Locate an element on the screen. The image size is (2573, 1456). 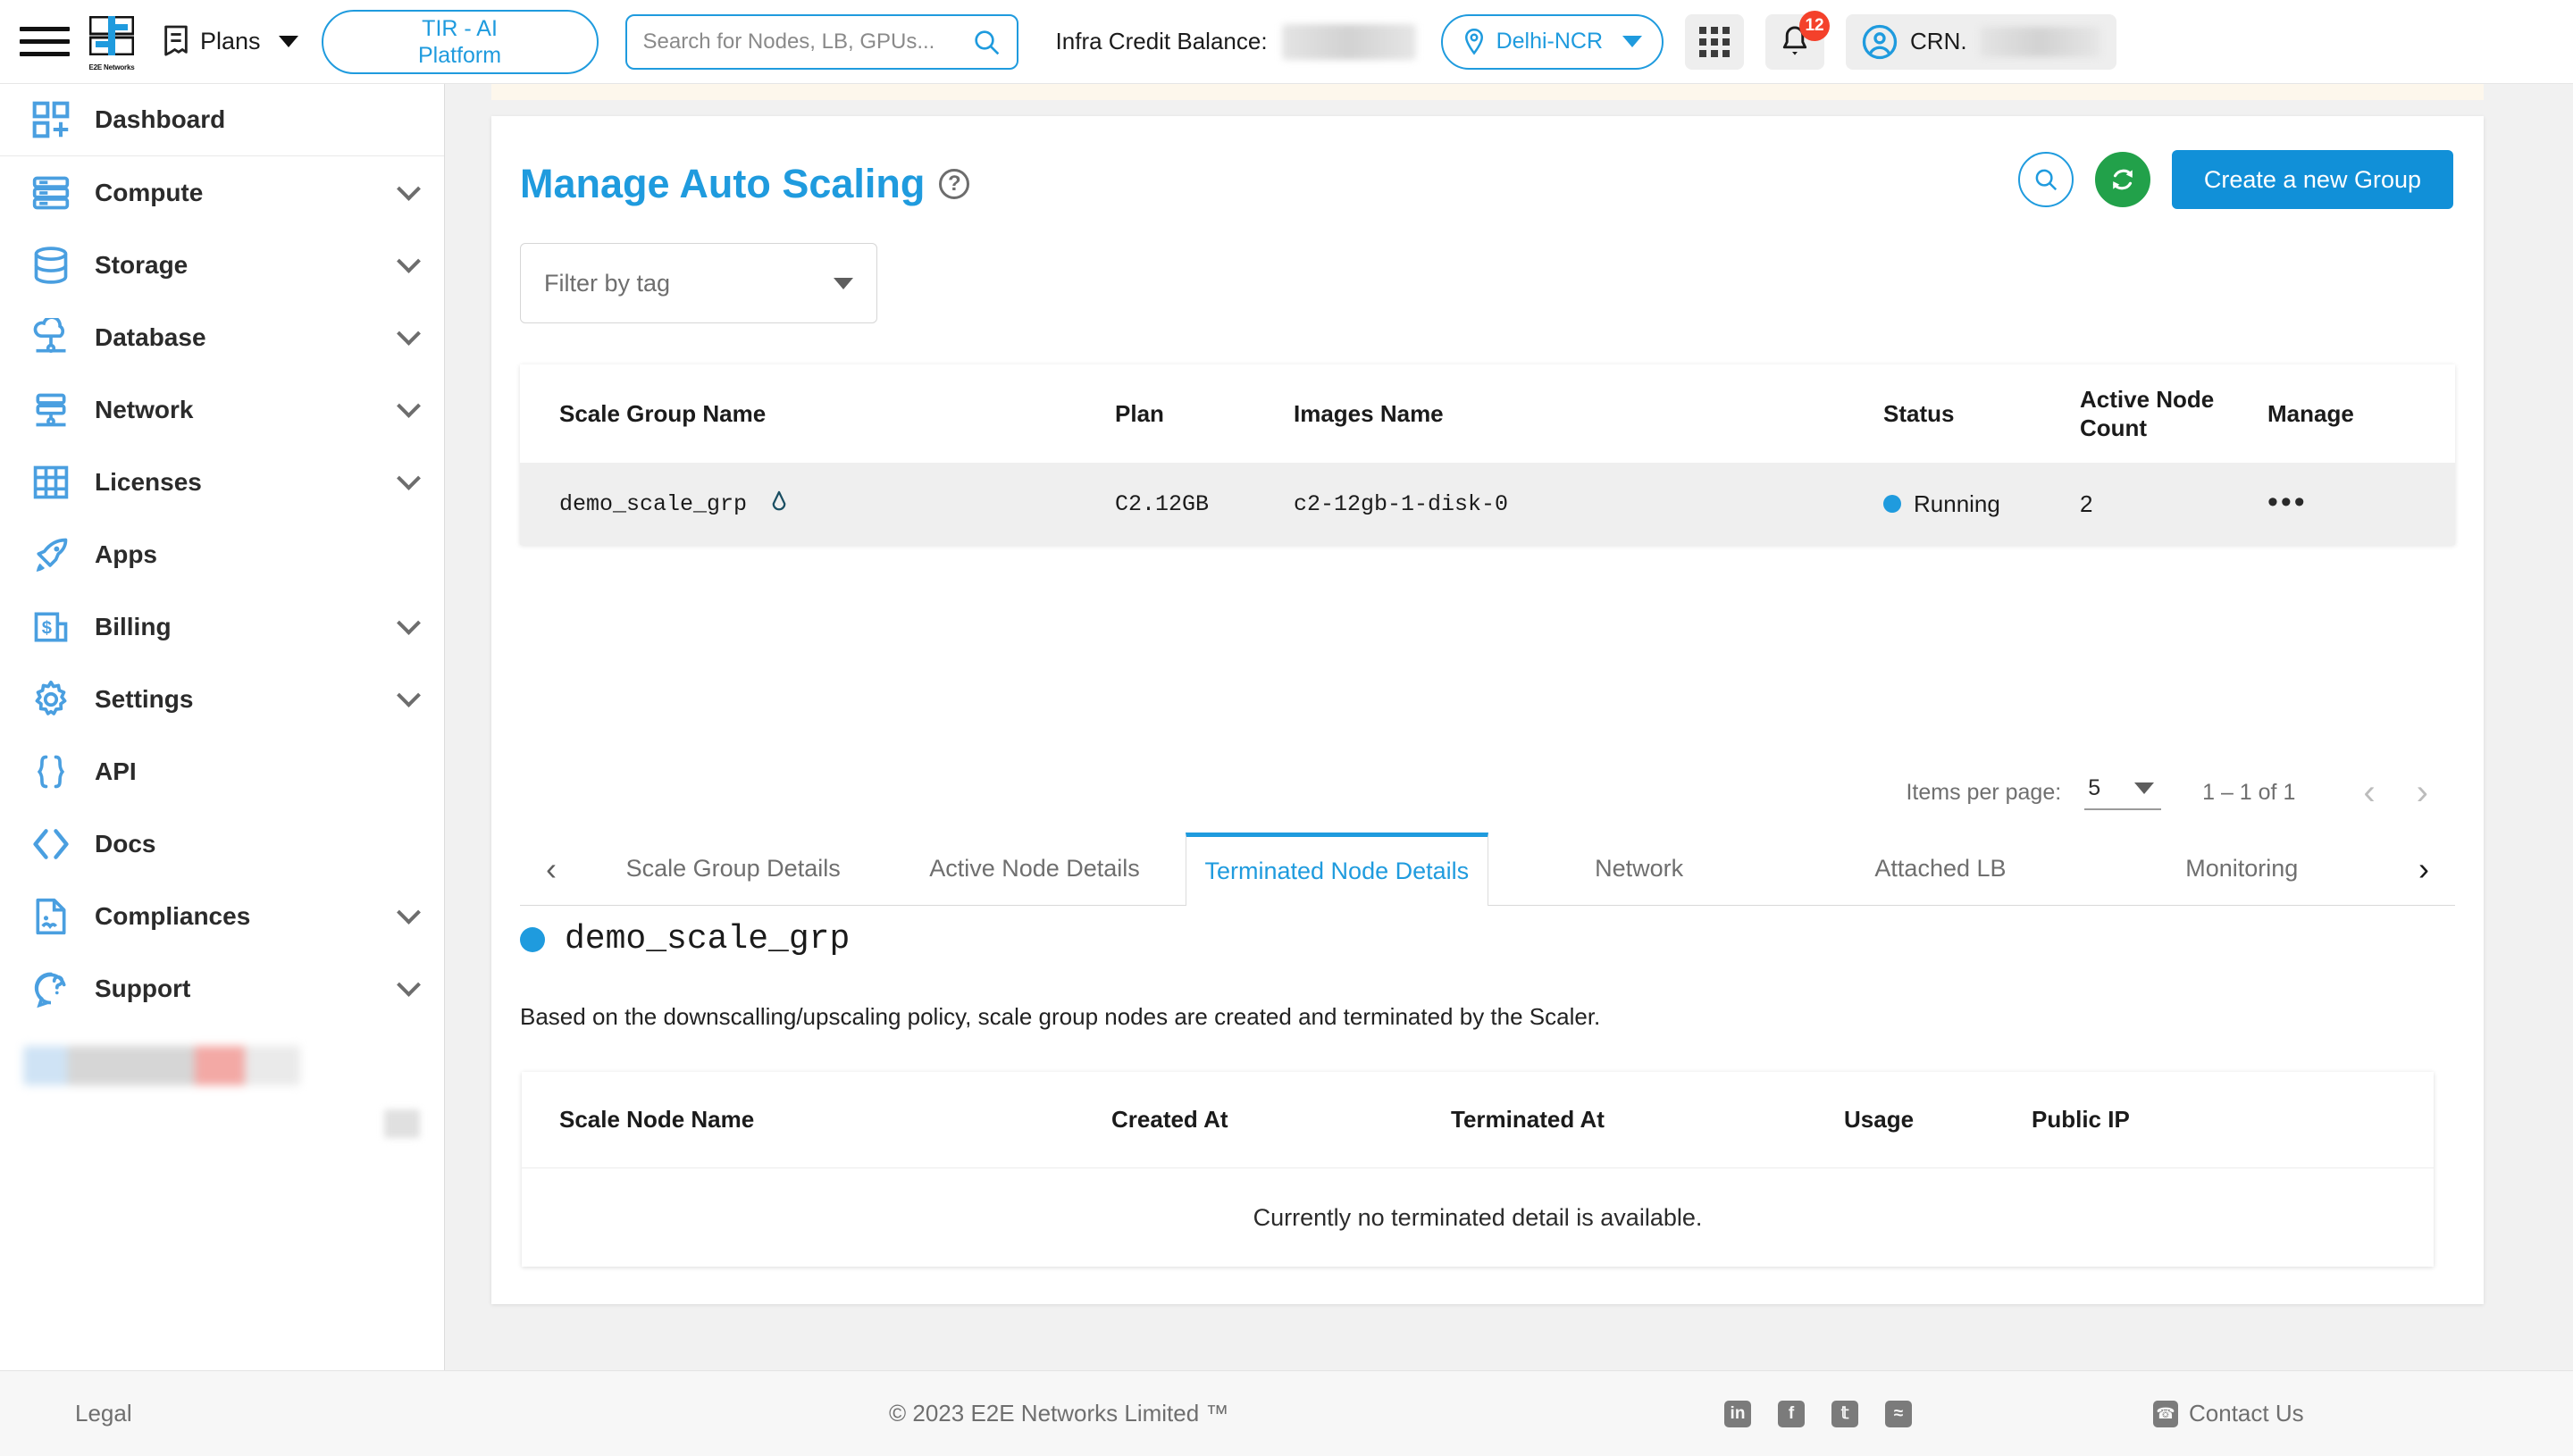
footer-social-links: in f 𝕥 ≈ is located at coordinates (1818, 1413).